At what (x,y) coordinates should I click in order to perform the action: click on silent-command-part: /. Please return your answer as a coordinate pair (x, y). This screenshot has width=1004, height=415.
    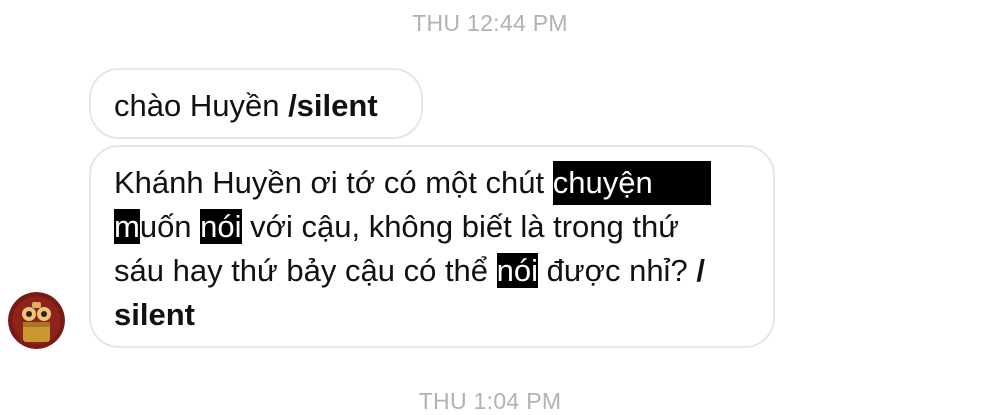
    Looking at the image, I should click on (700, 270).